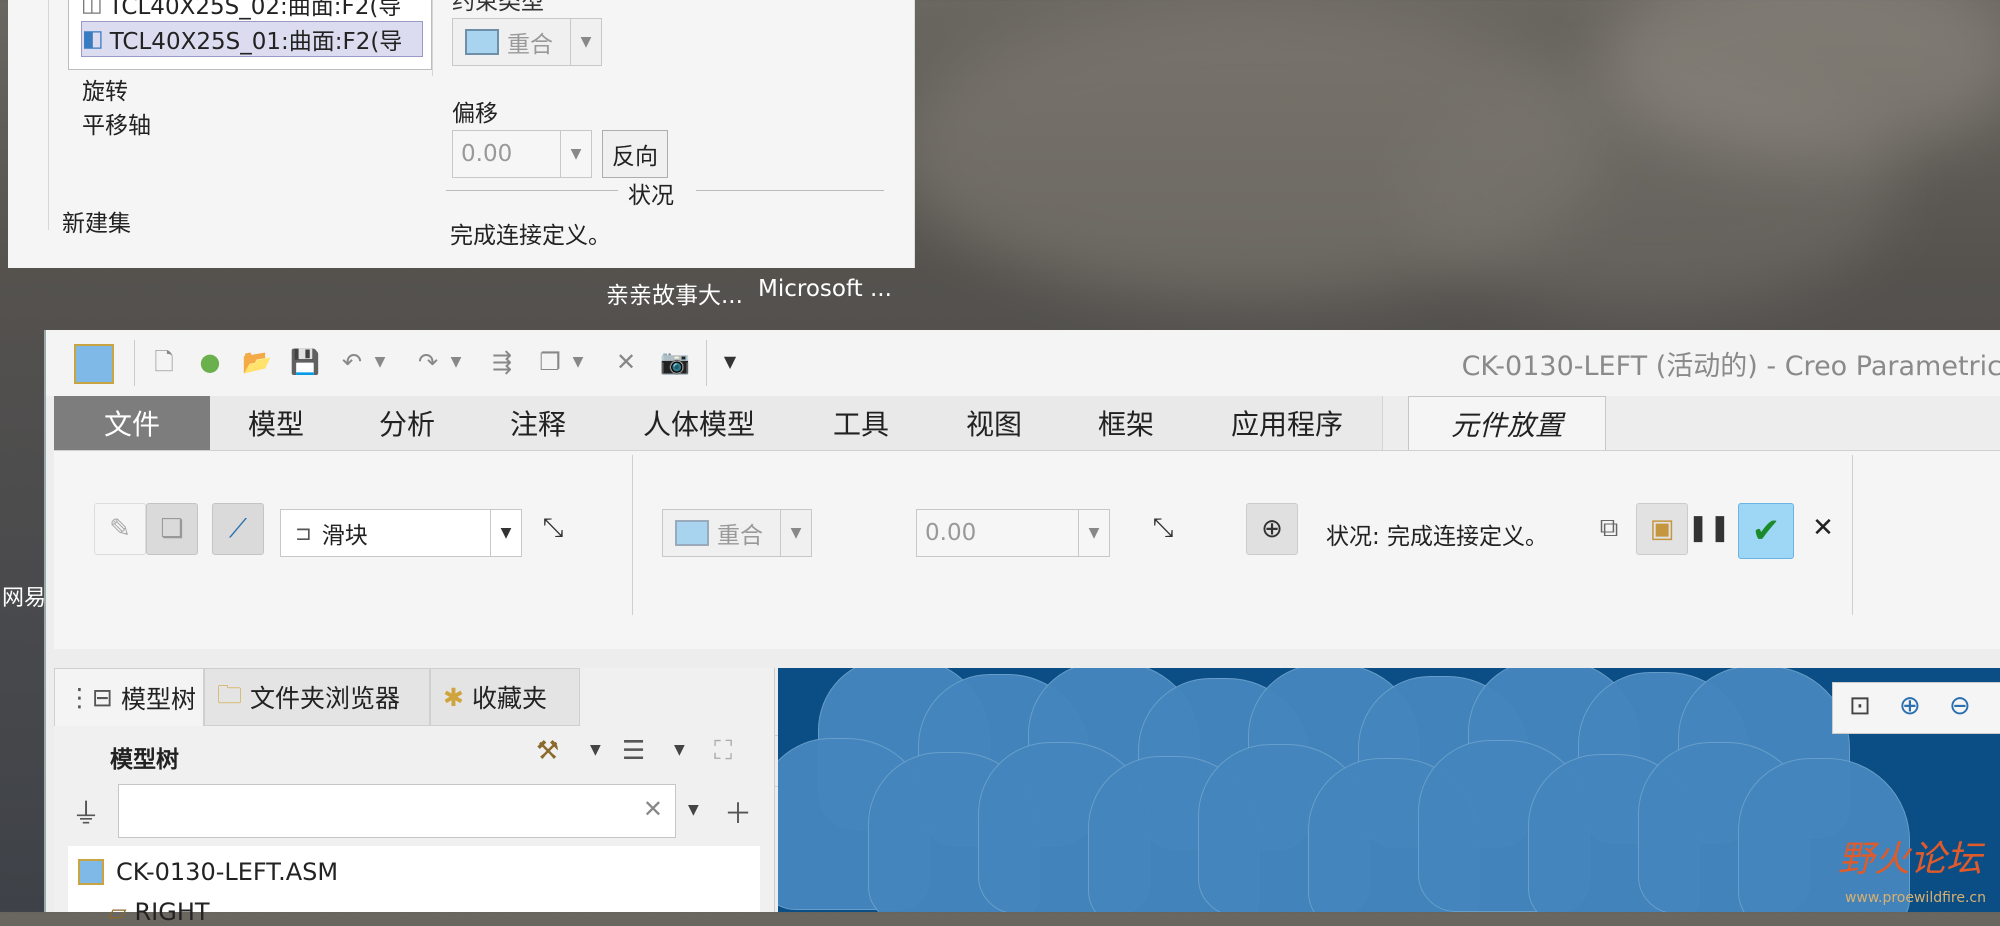 This screenshot has width=2000, height=926. Describe the element at coordinates (502, 362) in the screenshot. I see `regenerate-icon: ⇶` at that location.